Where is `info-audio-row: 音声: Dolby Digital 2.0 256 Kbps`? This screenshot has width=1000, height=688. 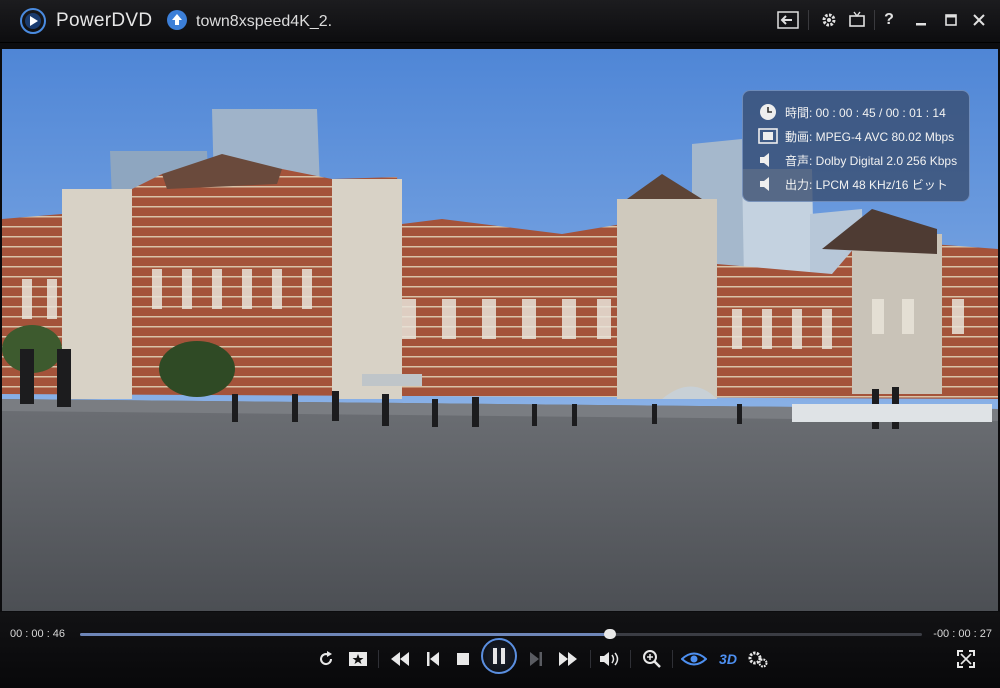 info-audio-row: 音声: Dolby Digital 2.0 256 Kbps is located at coordinates (863, 160).